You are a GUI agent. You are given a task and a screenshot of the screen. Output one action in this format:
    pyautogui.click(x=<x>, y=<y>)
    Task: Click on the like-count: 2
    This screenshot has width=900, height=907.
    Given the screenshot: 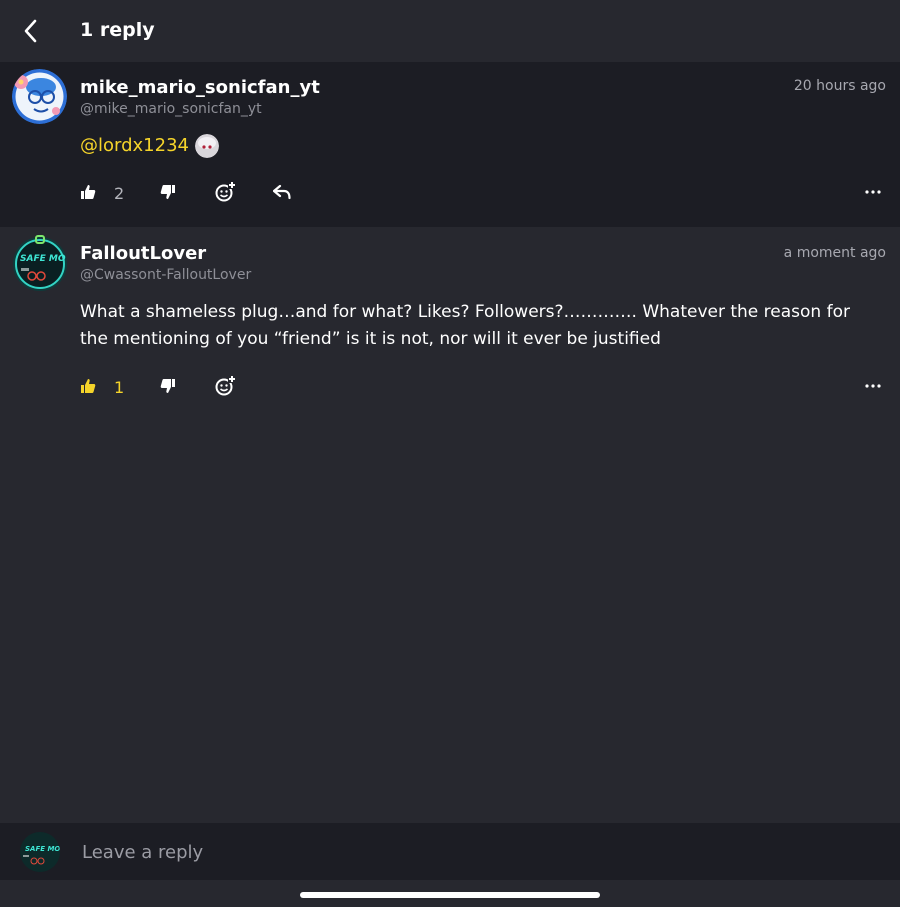 What is the action you would take?
    pyautogui.click(x=119, y=193)
    